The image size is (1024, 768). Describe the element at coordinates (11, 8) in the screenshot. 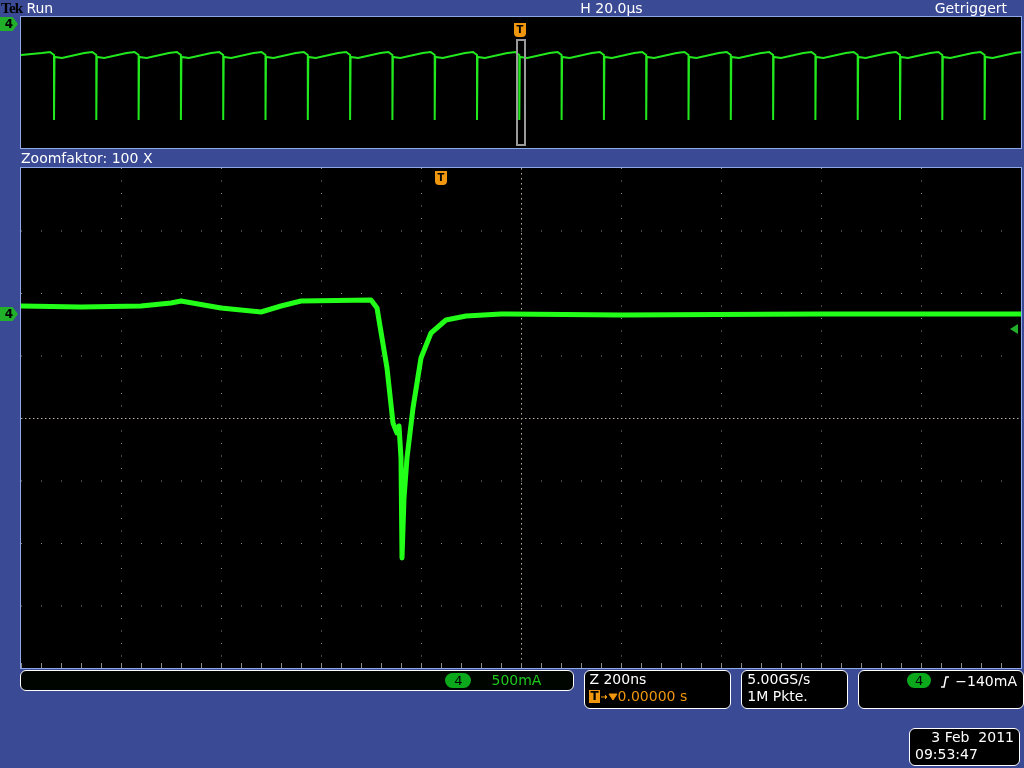

I see `brand-logo: Tek` at that location.